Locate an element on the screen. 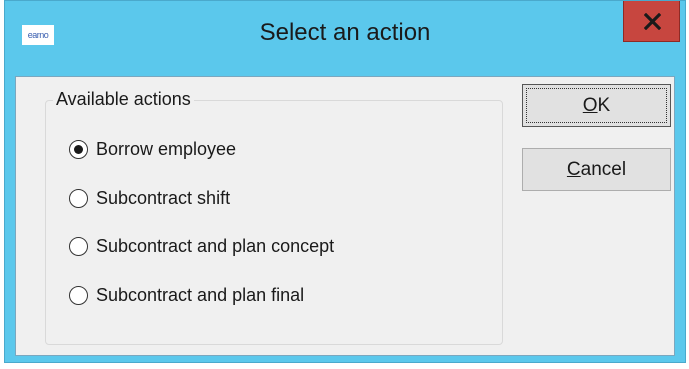  option-label: Subcontract and plan final is located at coordinates (200, 294).